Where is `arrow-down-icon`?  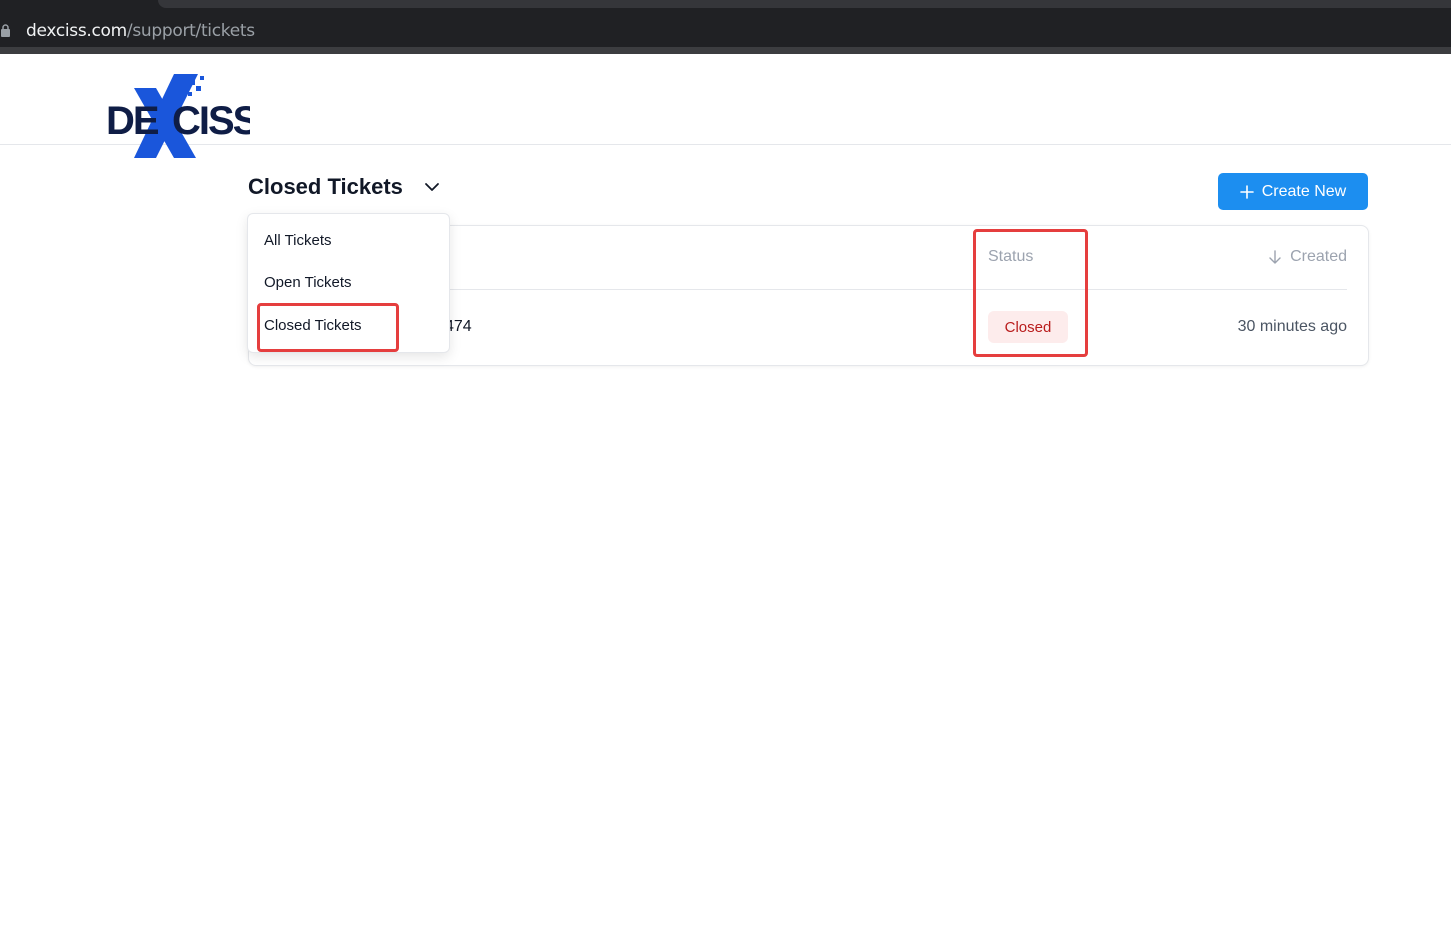
arrow-down-icon is located at coordinates (1275, 257).